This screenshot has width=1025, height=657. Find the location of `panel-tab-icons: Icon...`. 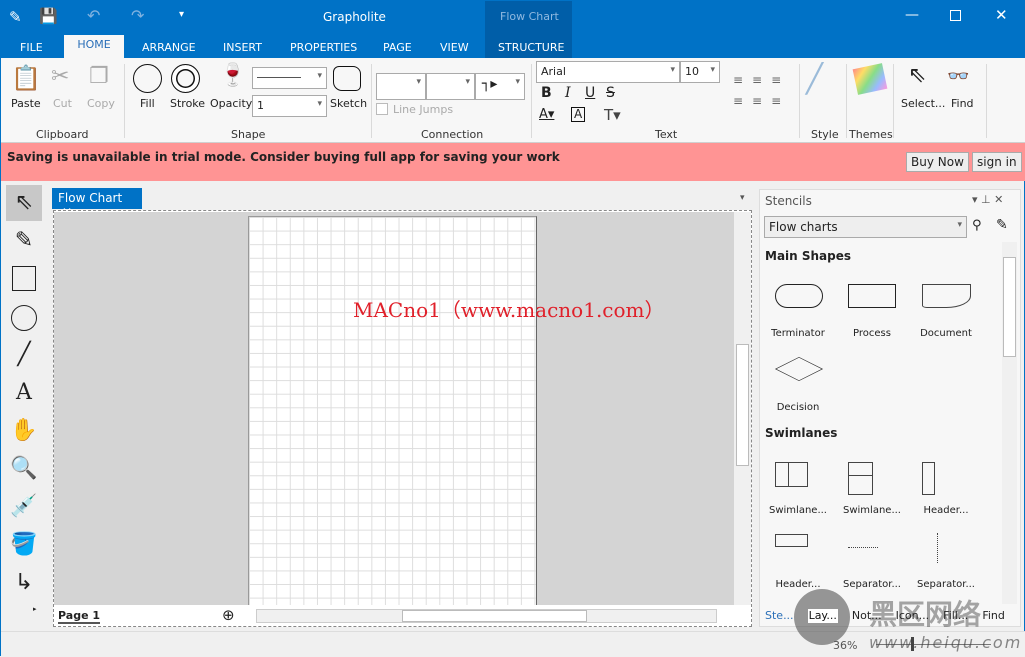

panel-tab-icons: Icon... is located at coordinates (912, 616).